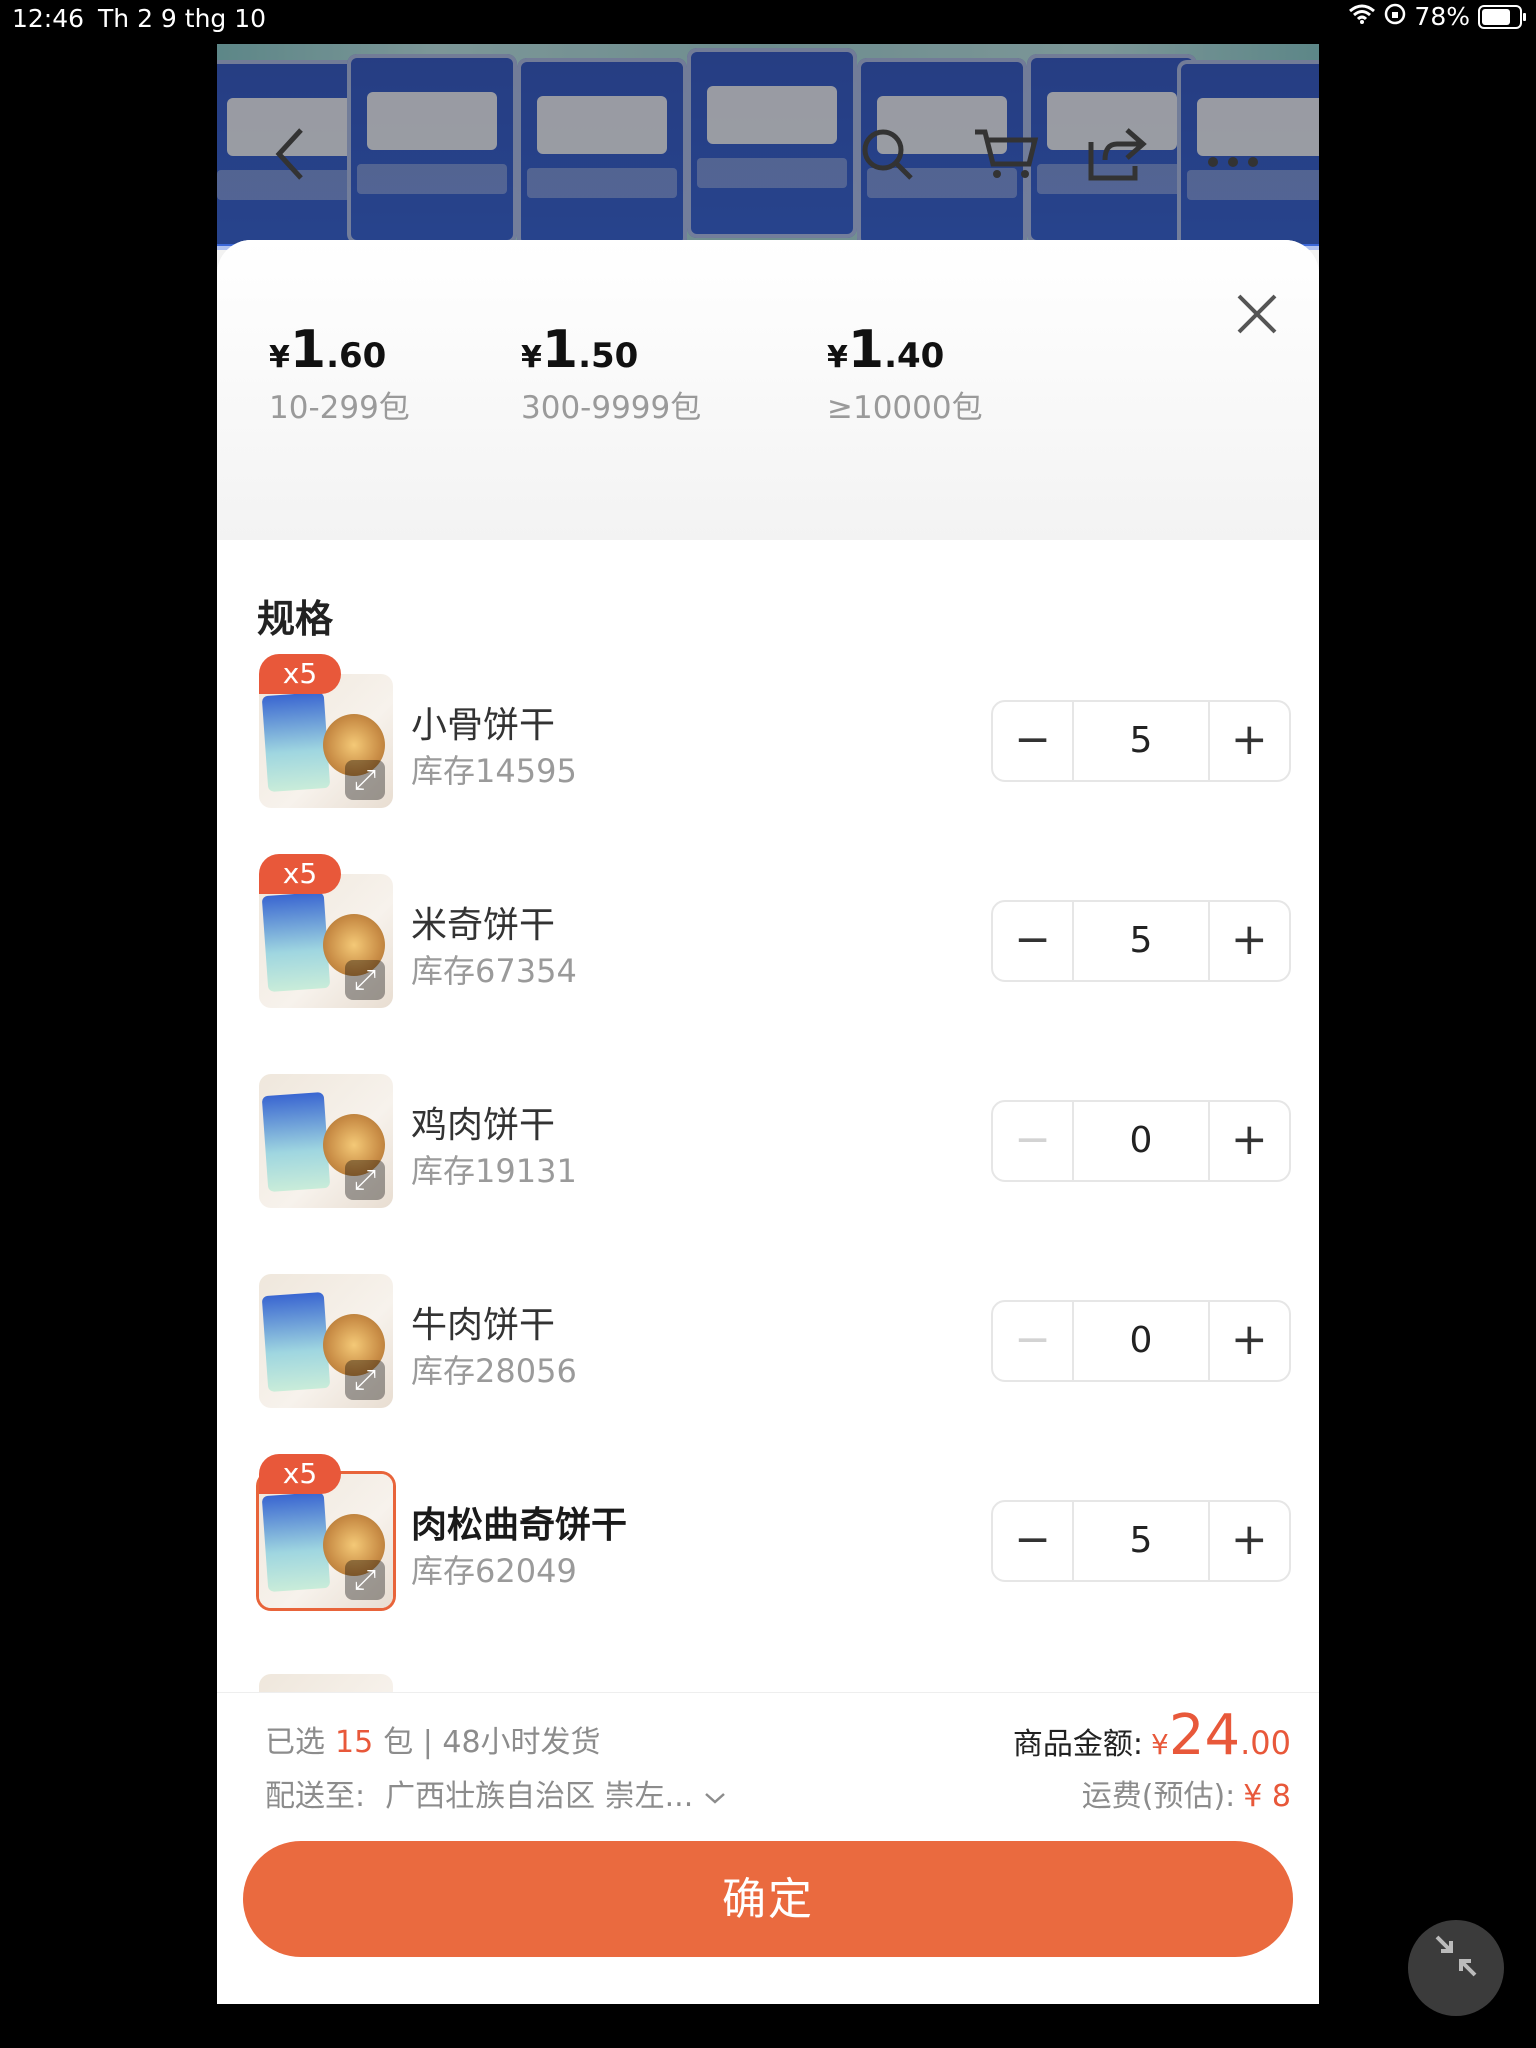 The image size is (1536, 2048). I want to click on price-tier: ¥1.60 10-299包, so click(339, 373).